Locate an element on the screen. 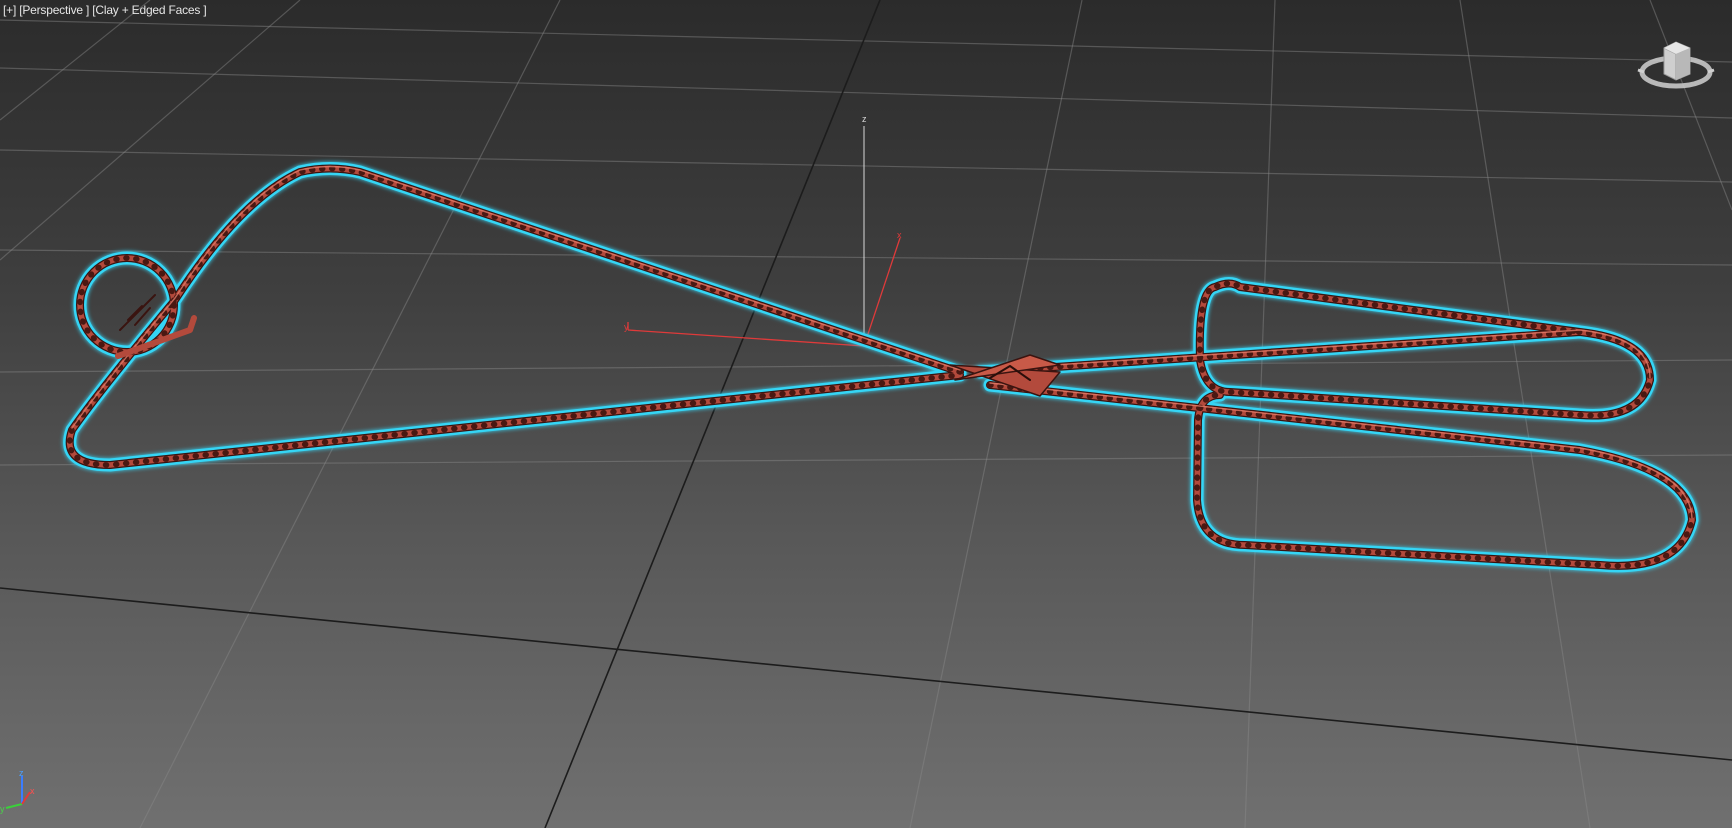  gizmo-x-label: x is located at coordinates (899, 235).